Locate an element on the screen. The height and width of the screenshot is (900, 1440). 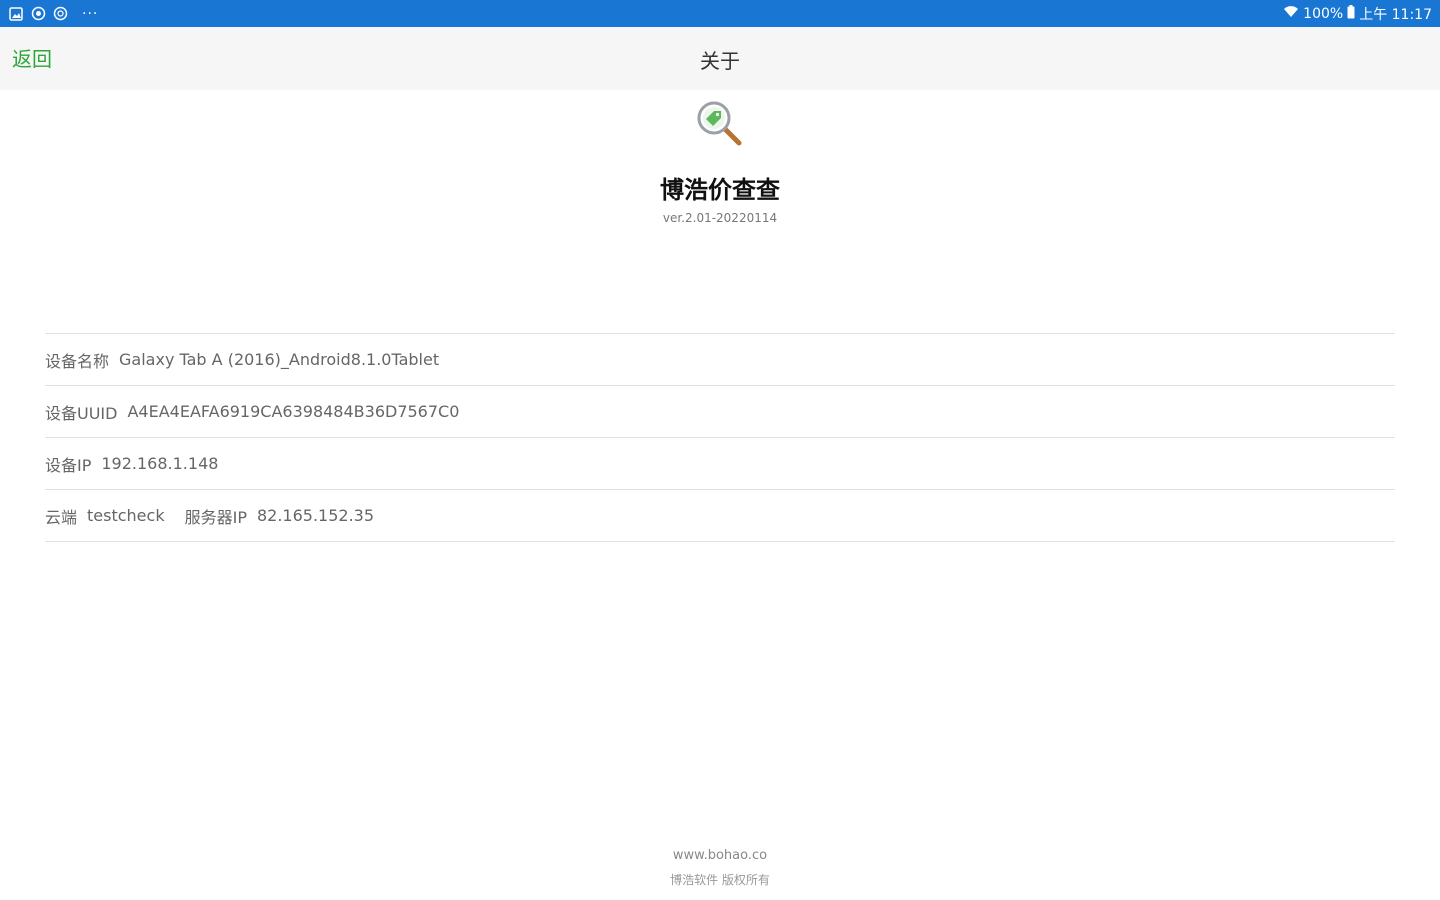
list-item: 云端 testcheck 服务器IP 82.165.152.35 is located at coordinates (720, 516).